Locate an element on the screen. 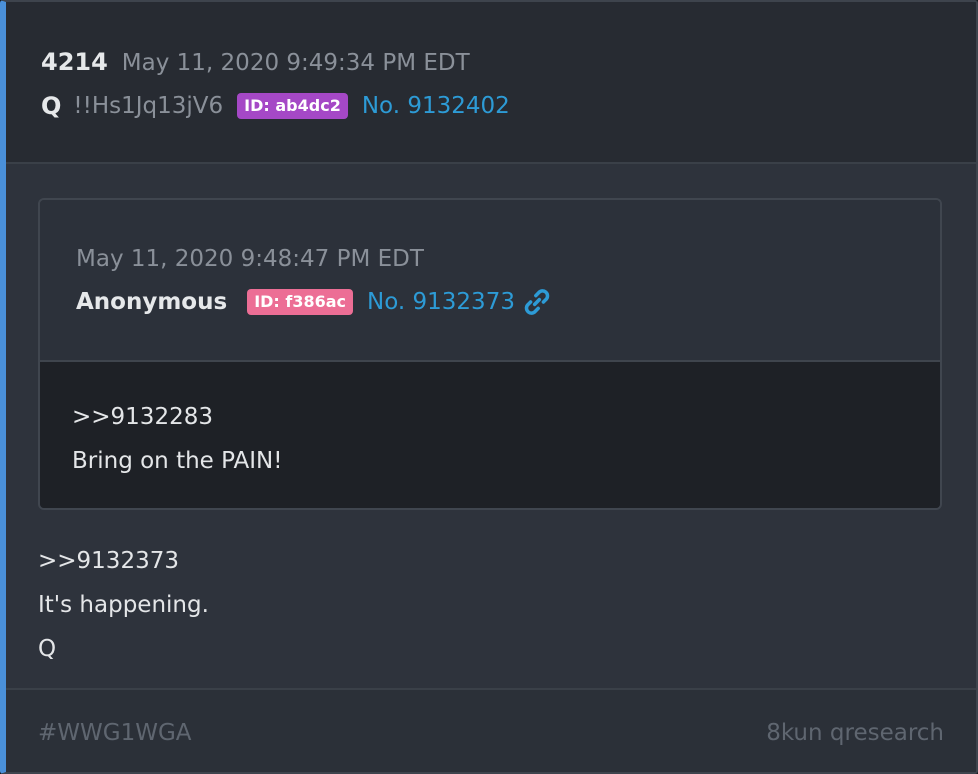 The height and width of the screenshot is (774, 978). post-author: Q is located at coordinates (51, 106).